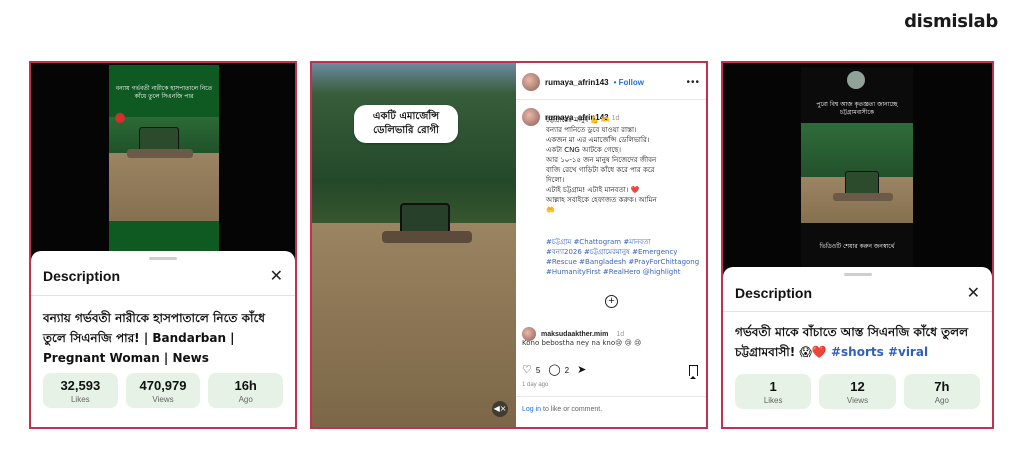 The height and width of the screenshot is (469, 1024). I want to click on likes-count: 5, so click(538, 370).